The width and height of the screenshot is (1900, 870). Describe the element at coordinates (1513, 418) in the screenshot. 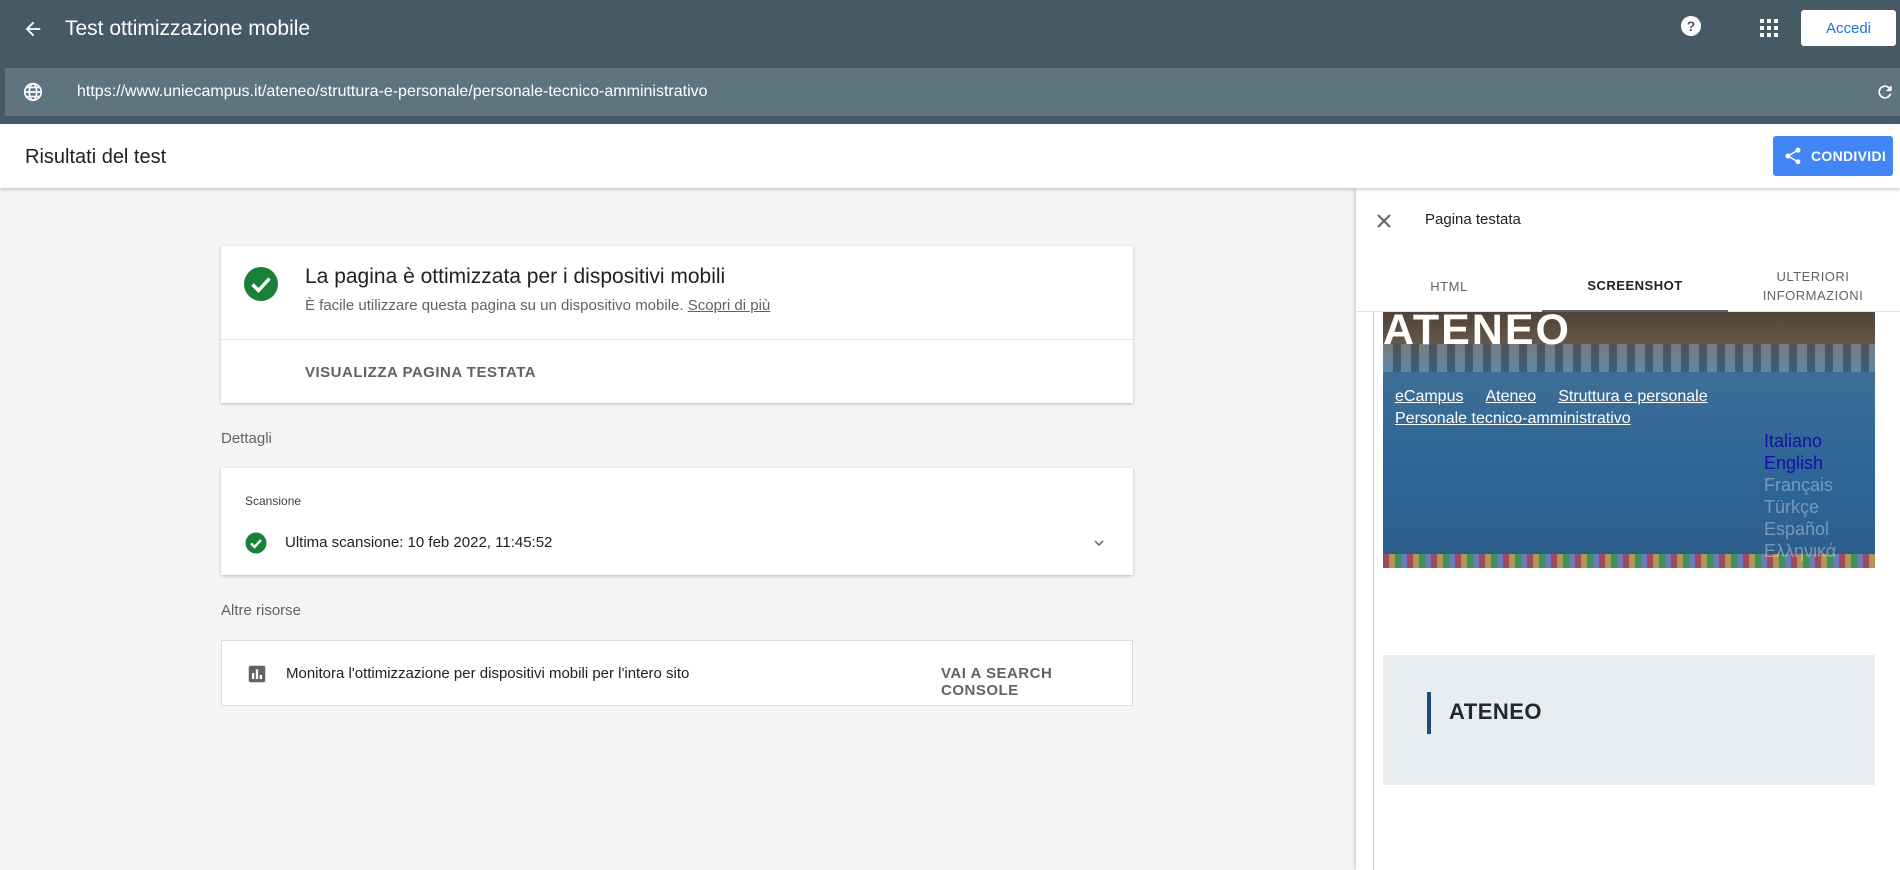

I see `breadcrumb-item: Personale tecnico-amministrativo` at that location.